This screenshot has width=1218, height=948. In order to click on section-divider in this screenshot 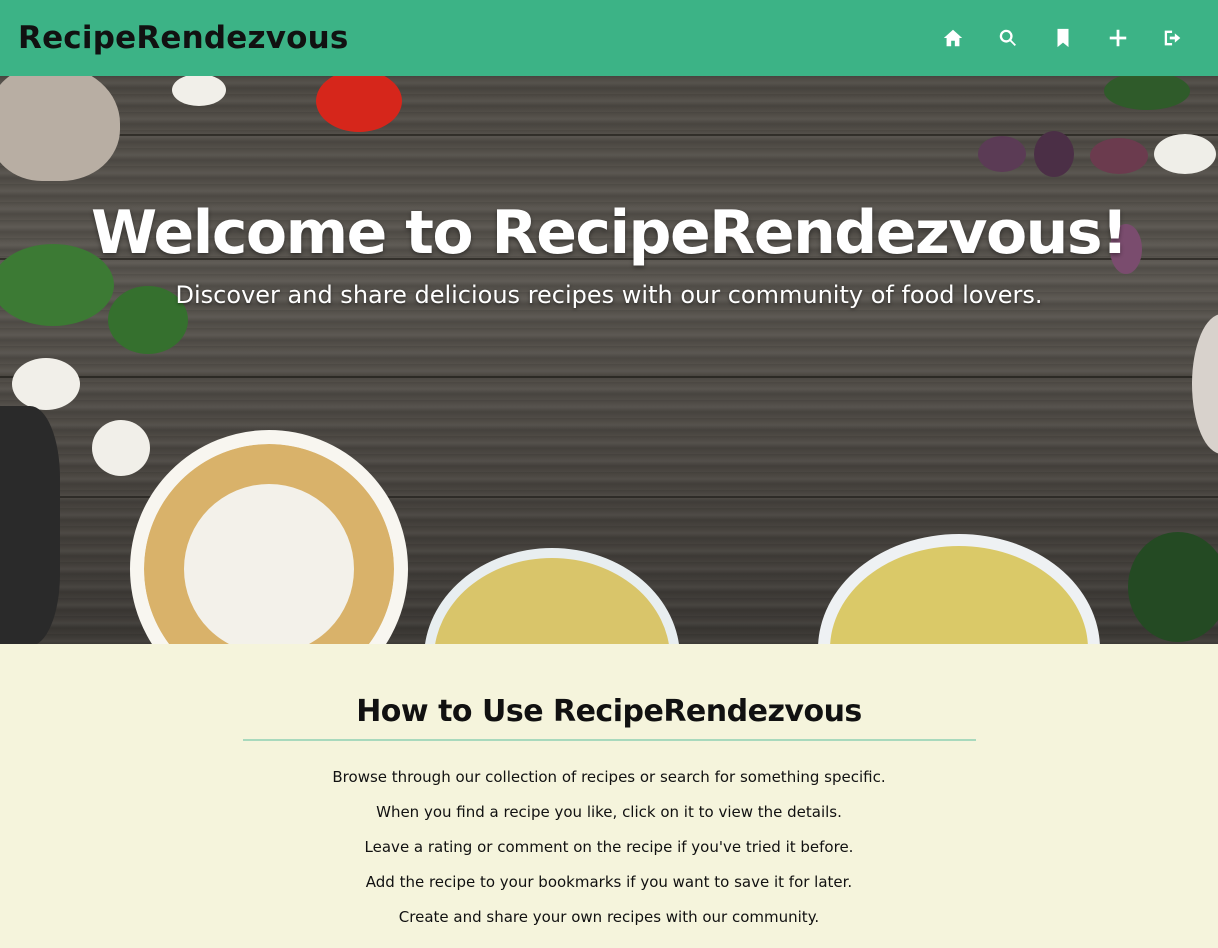, I will do `click(609, 740)`.